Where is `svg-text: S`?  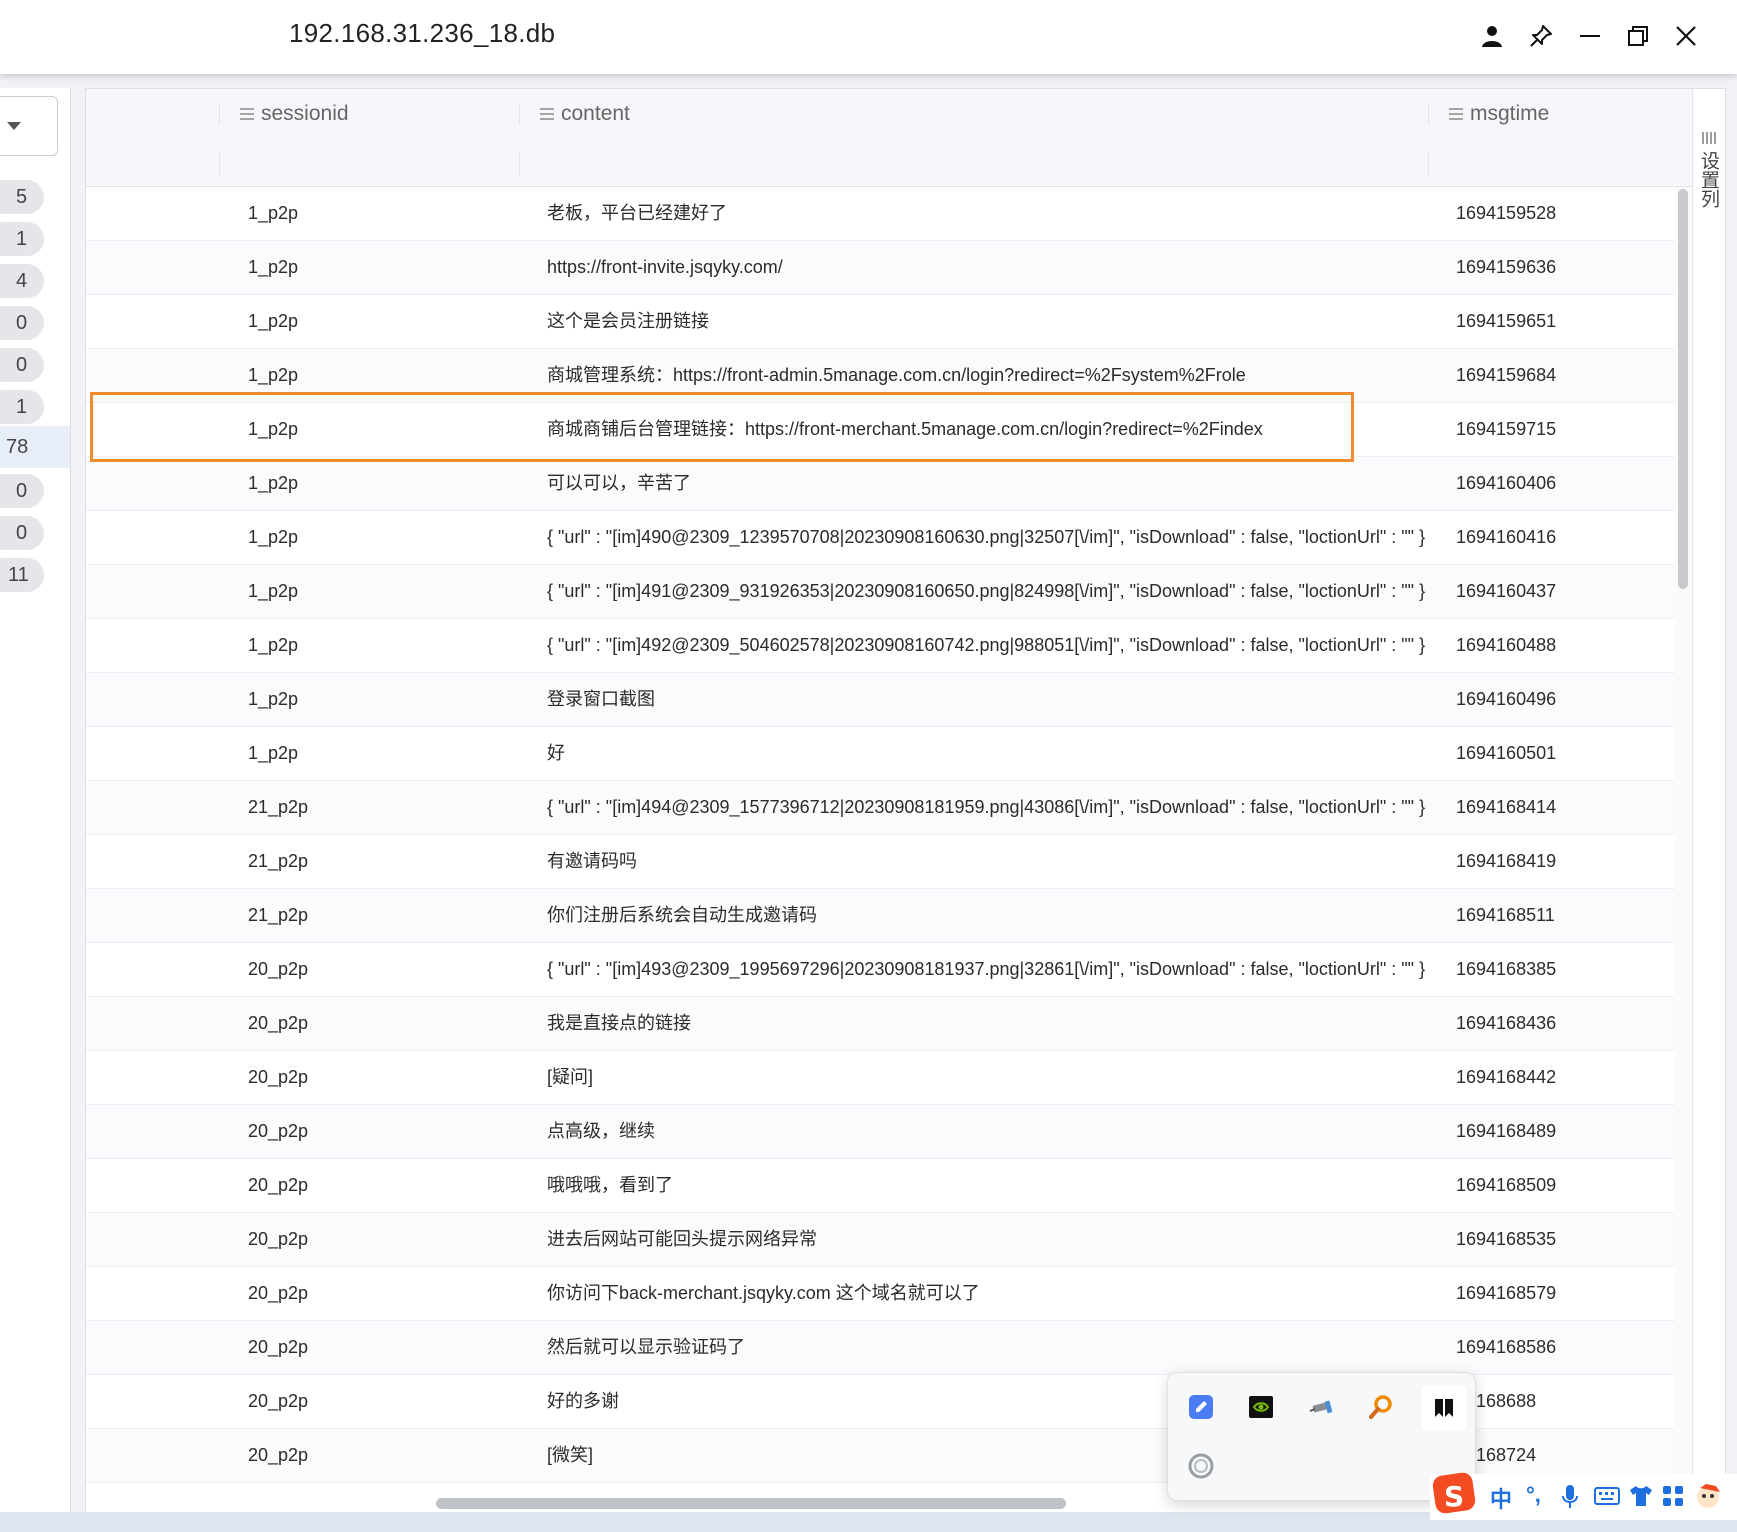
svg-text: S is located at coordinates (1454, 1496).